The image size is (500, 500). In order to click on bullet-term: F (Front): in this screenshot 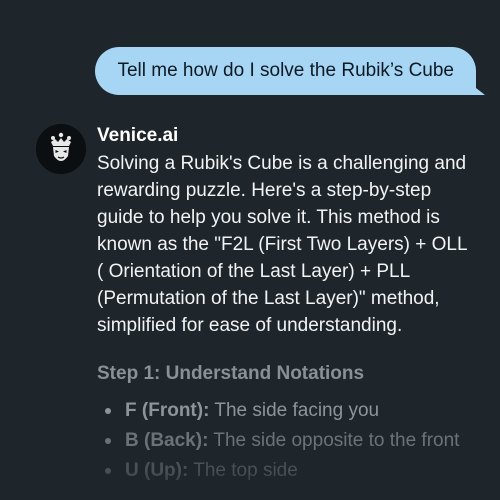, I will do `click(167, 410)`.